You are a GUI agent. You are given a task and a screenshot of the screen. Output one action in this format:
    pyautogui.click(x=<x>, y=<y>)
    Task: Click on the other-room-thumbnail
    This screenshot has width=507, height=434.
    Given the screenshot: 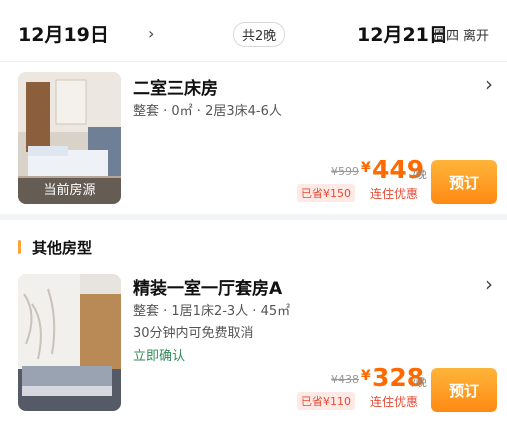 What is the action you would take?
    pyautogui.click(x=69, y=342)
    